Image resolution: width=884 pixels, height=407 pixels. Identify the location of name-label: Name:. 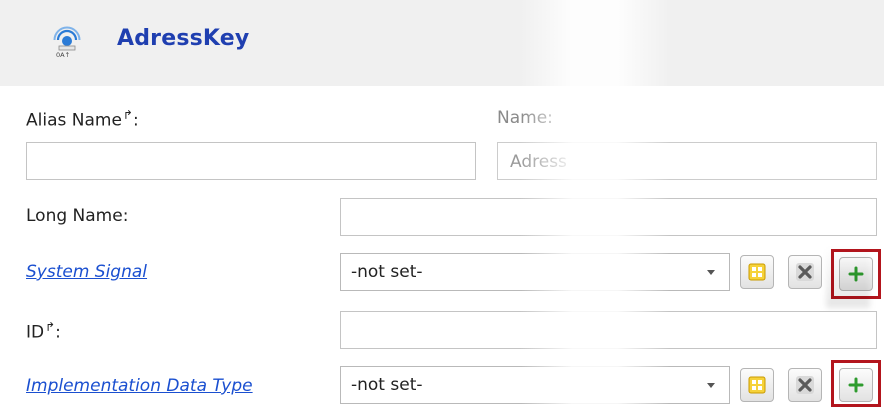
(525, 118).